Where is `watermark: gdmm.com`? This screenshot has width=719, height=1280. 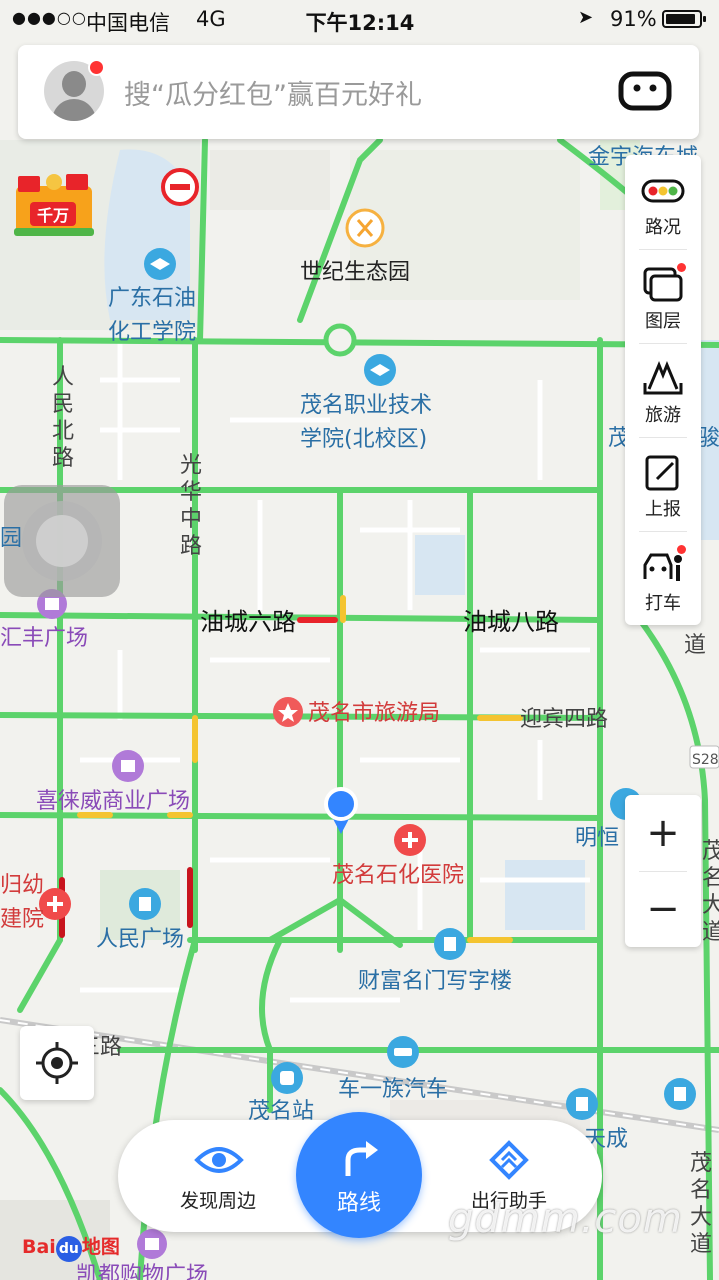
watermark: gdmm.com is located at coordinates (565, 1219).